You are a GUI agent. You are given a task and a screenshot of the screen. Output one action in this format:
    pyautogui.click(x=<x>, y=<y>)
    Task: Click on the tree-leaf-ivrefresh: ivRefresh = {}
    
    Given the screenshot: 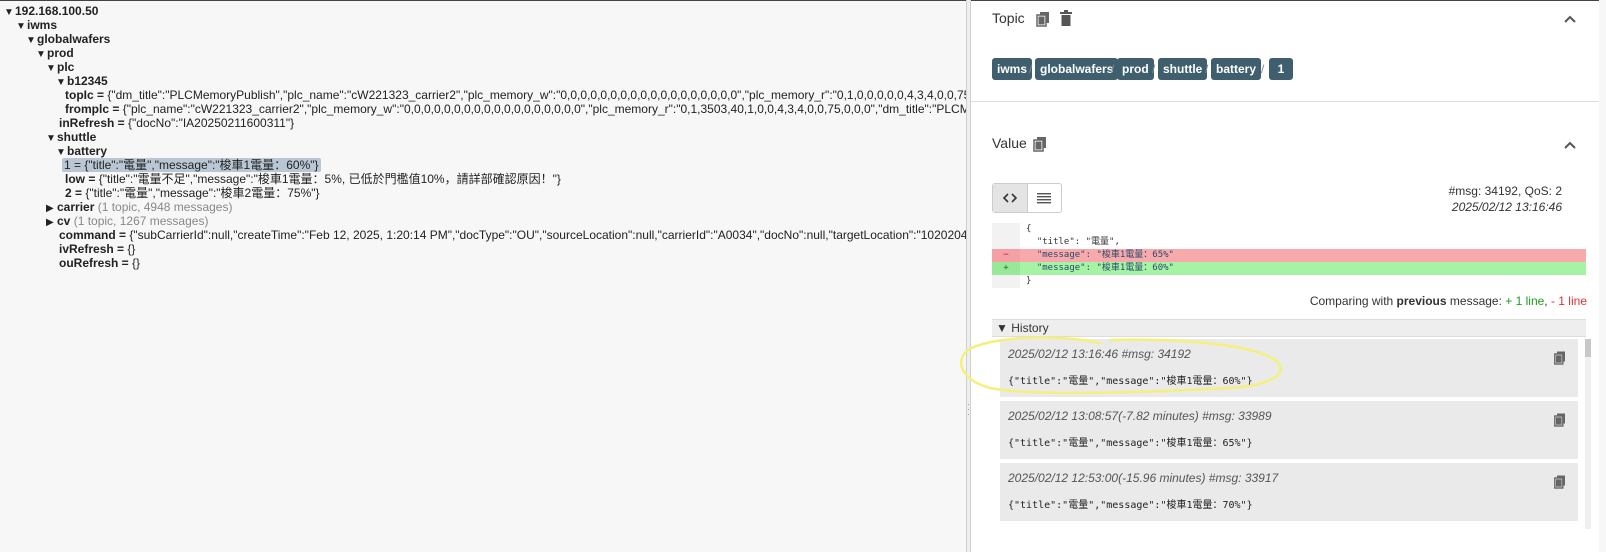 What is the action you would take?
    pyautogui.click(x=97, y=249)
    